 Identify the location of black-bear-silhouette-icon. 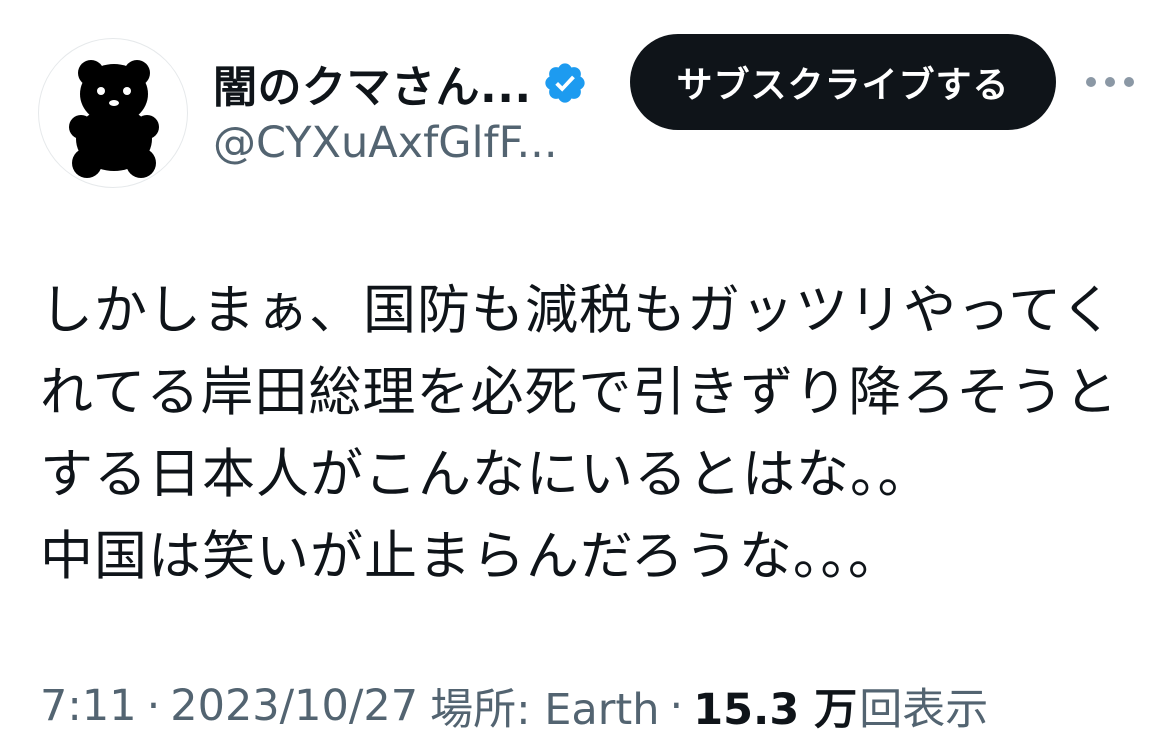
(114, 119).